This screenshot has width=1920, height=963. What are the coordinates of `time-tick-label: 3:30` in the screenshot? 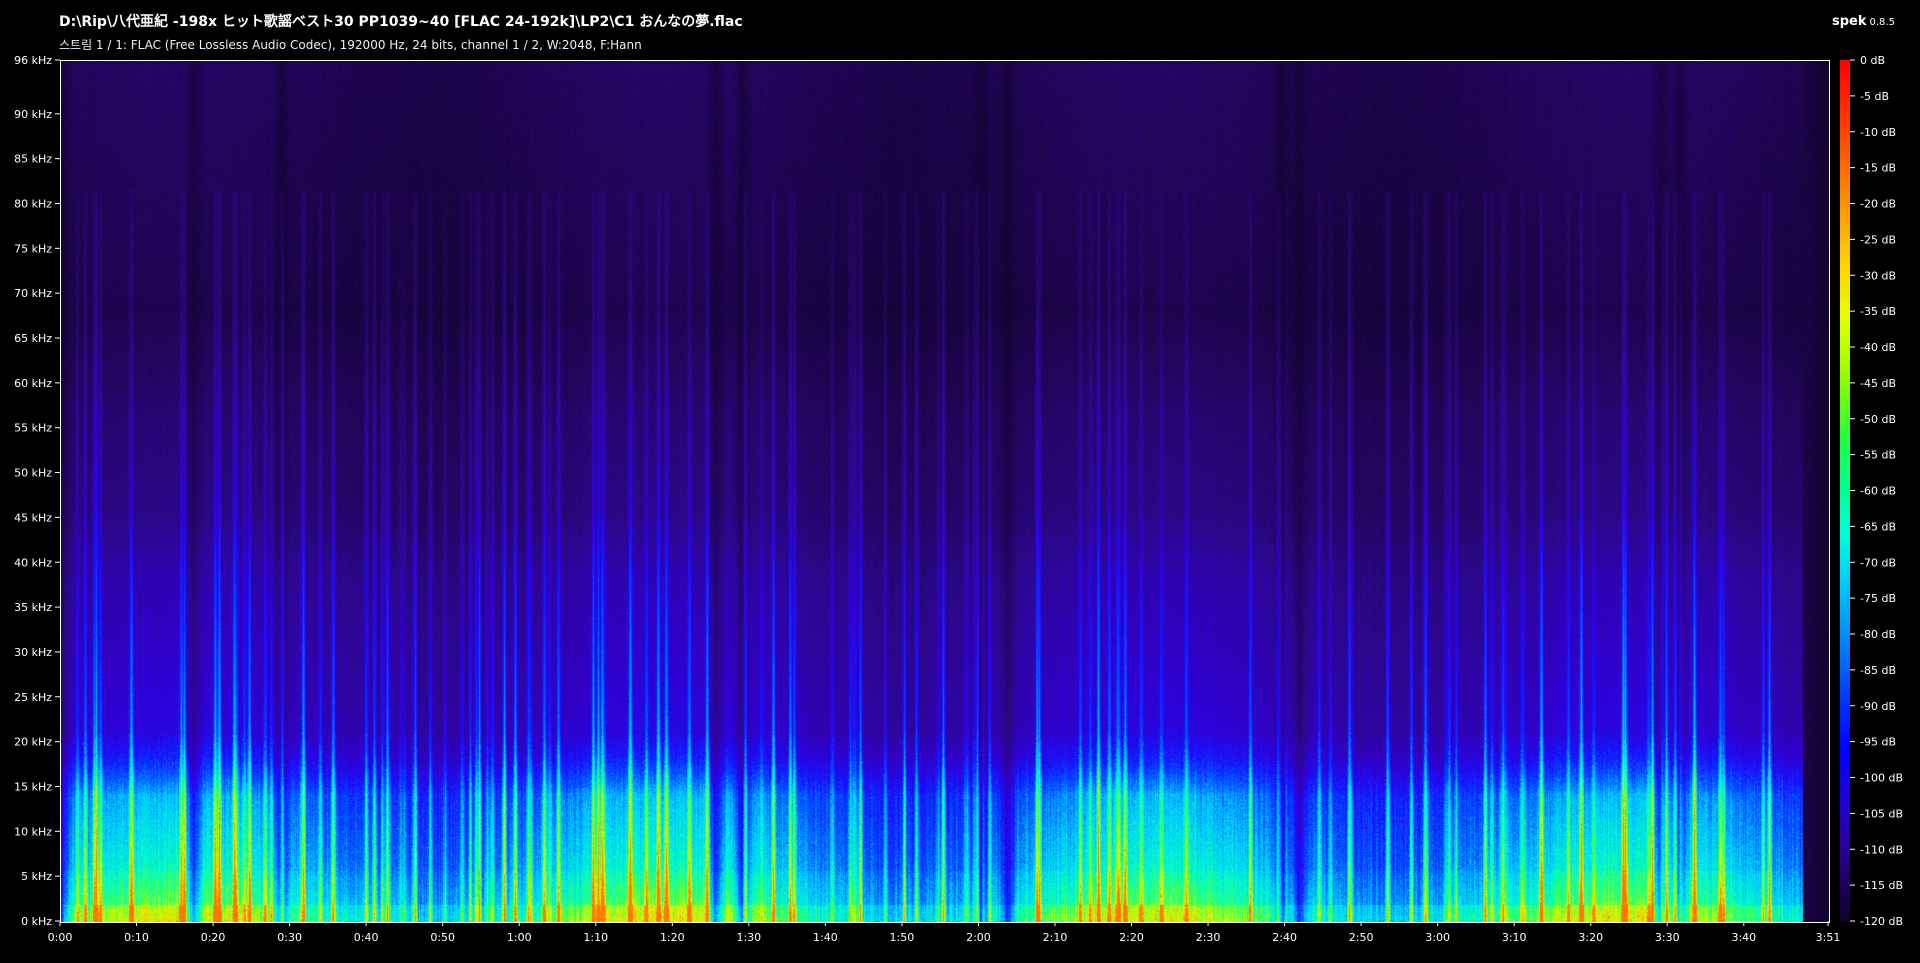 It's located at (1667, 937).